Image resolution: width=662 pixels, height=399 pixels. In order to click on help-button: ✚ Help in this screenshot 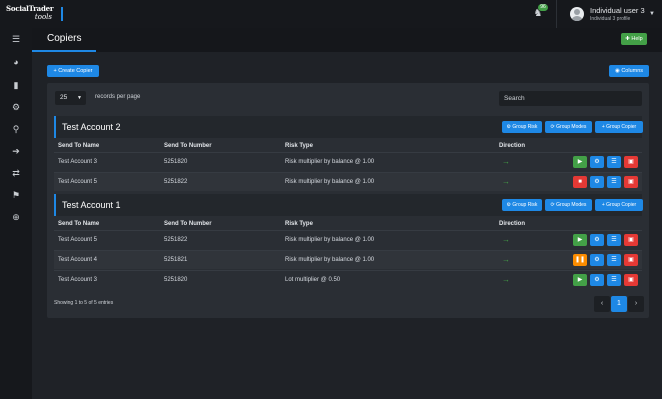, I will do `click(634, 39)`.